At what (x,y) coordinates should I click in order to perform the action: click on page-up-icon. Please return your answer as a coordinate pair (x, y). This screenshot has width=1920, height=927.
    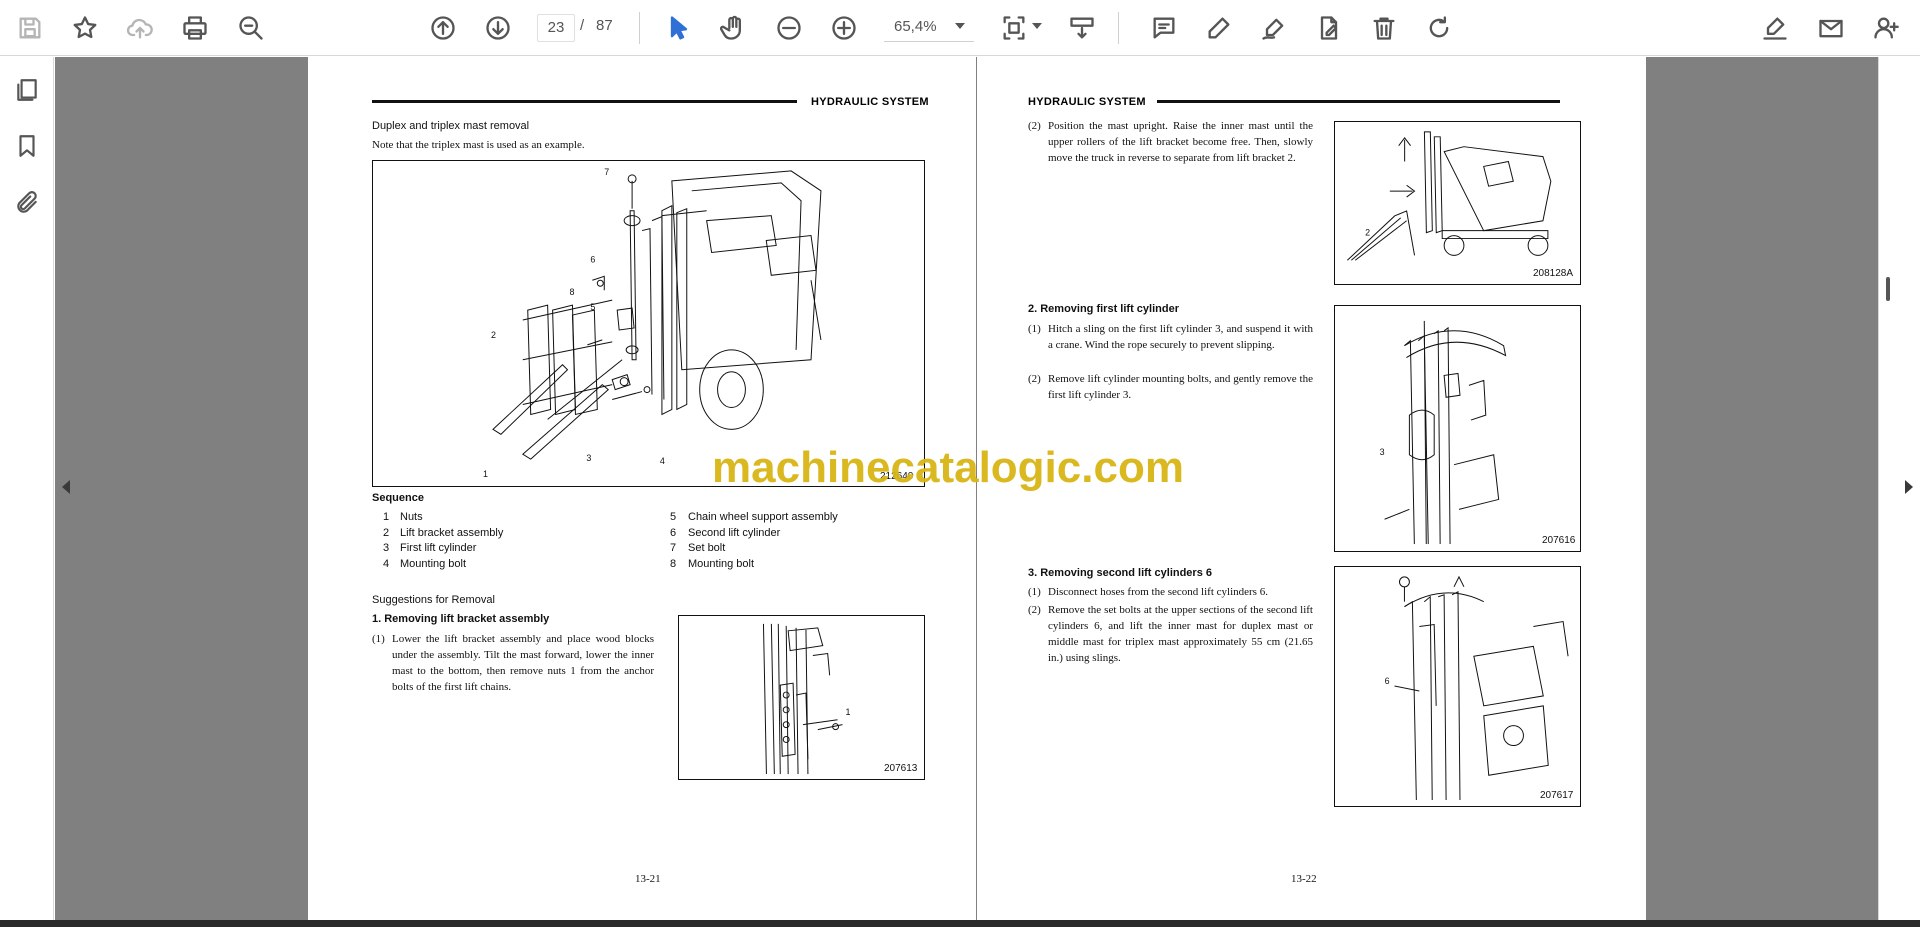
    Looking at the image, I should click on (443, 28).